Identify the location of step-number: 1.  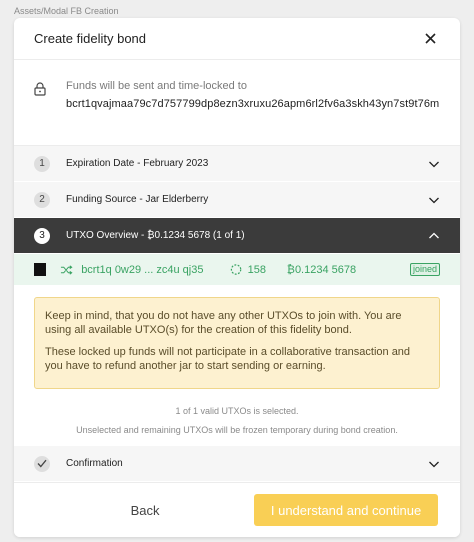
(42, 163).